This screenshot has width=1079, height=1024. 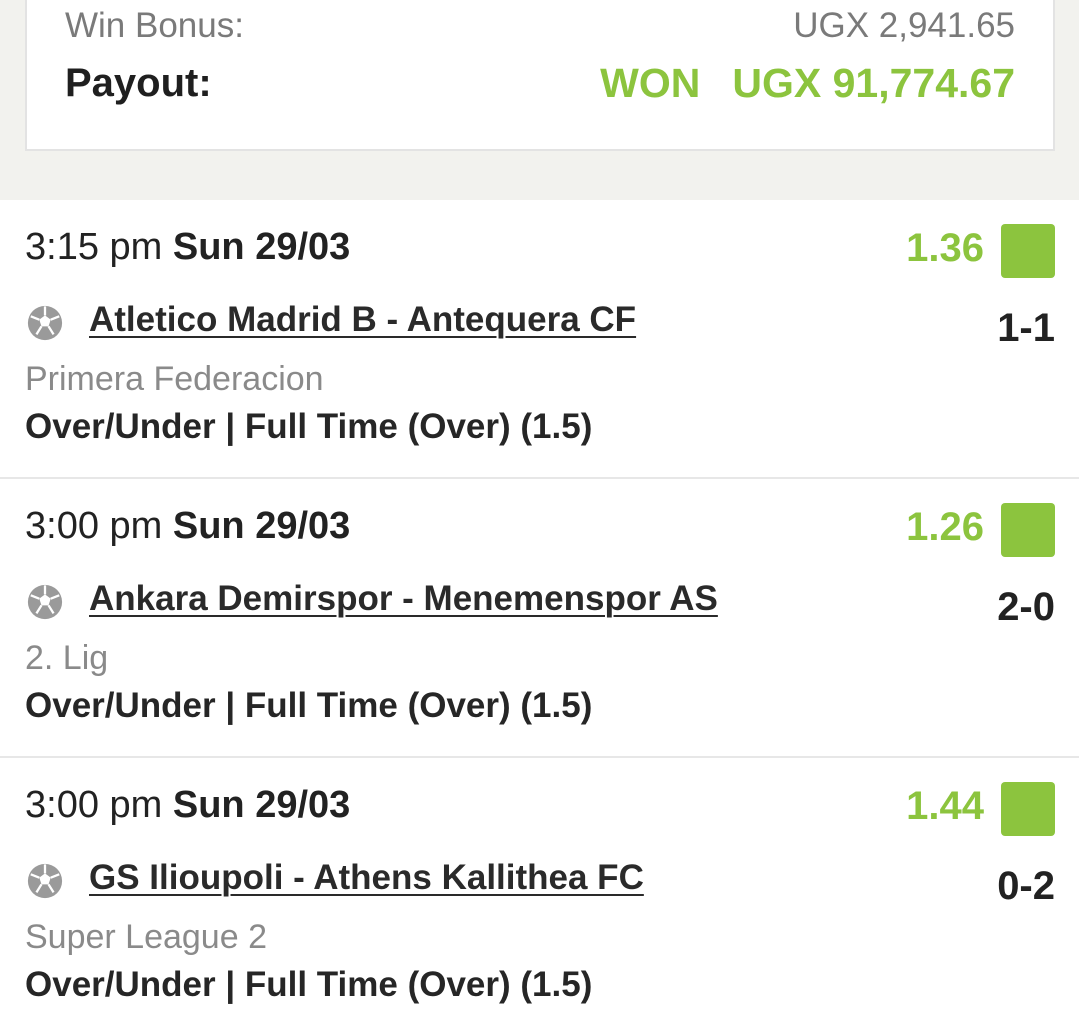 I want to click on match-odds: 1.44, so click(x=945, y=806).